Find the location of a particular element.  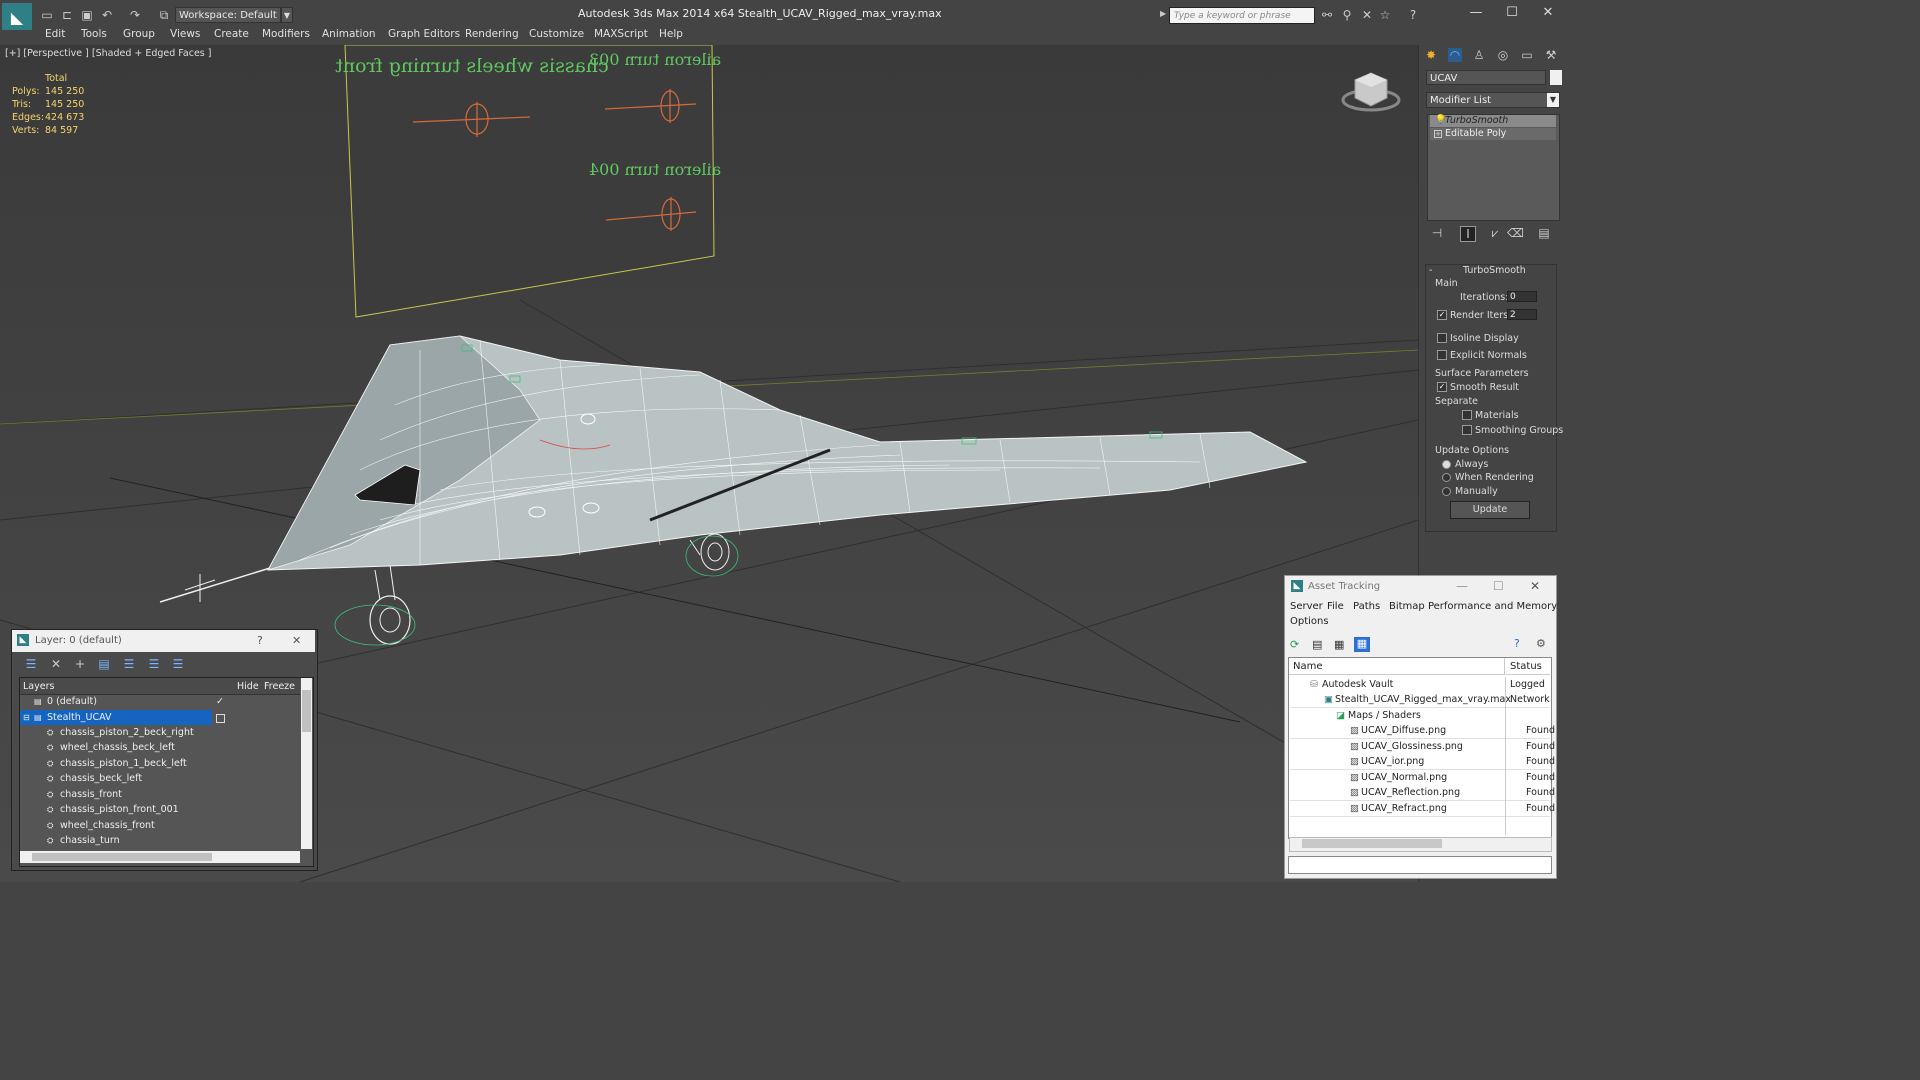

col-layers: Layers is located at coordinates (38, 686).